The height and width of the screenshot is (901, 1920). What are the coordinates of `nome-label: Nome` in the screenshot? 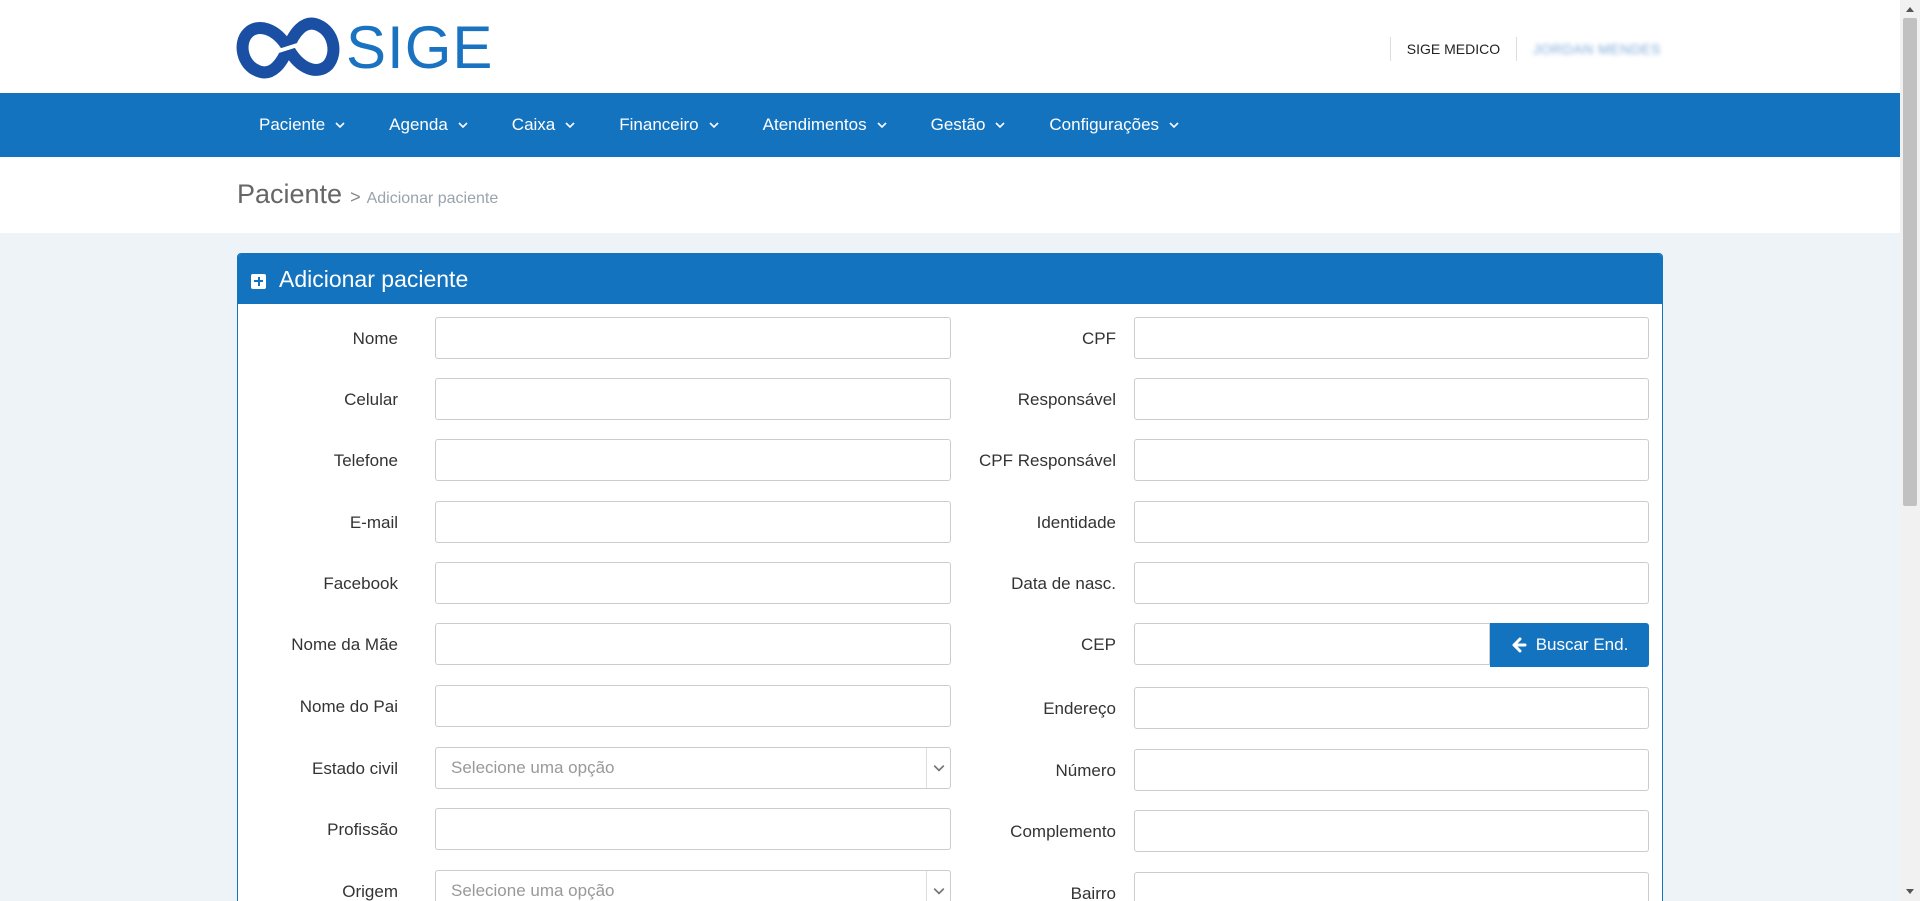 It's located at (375, 338).